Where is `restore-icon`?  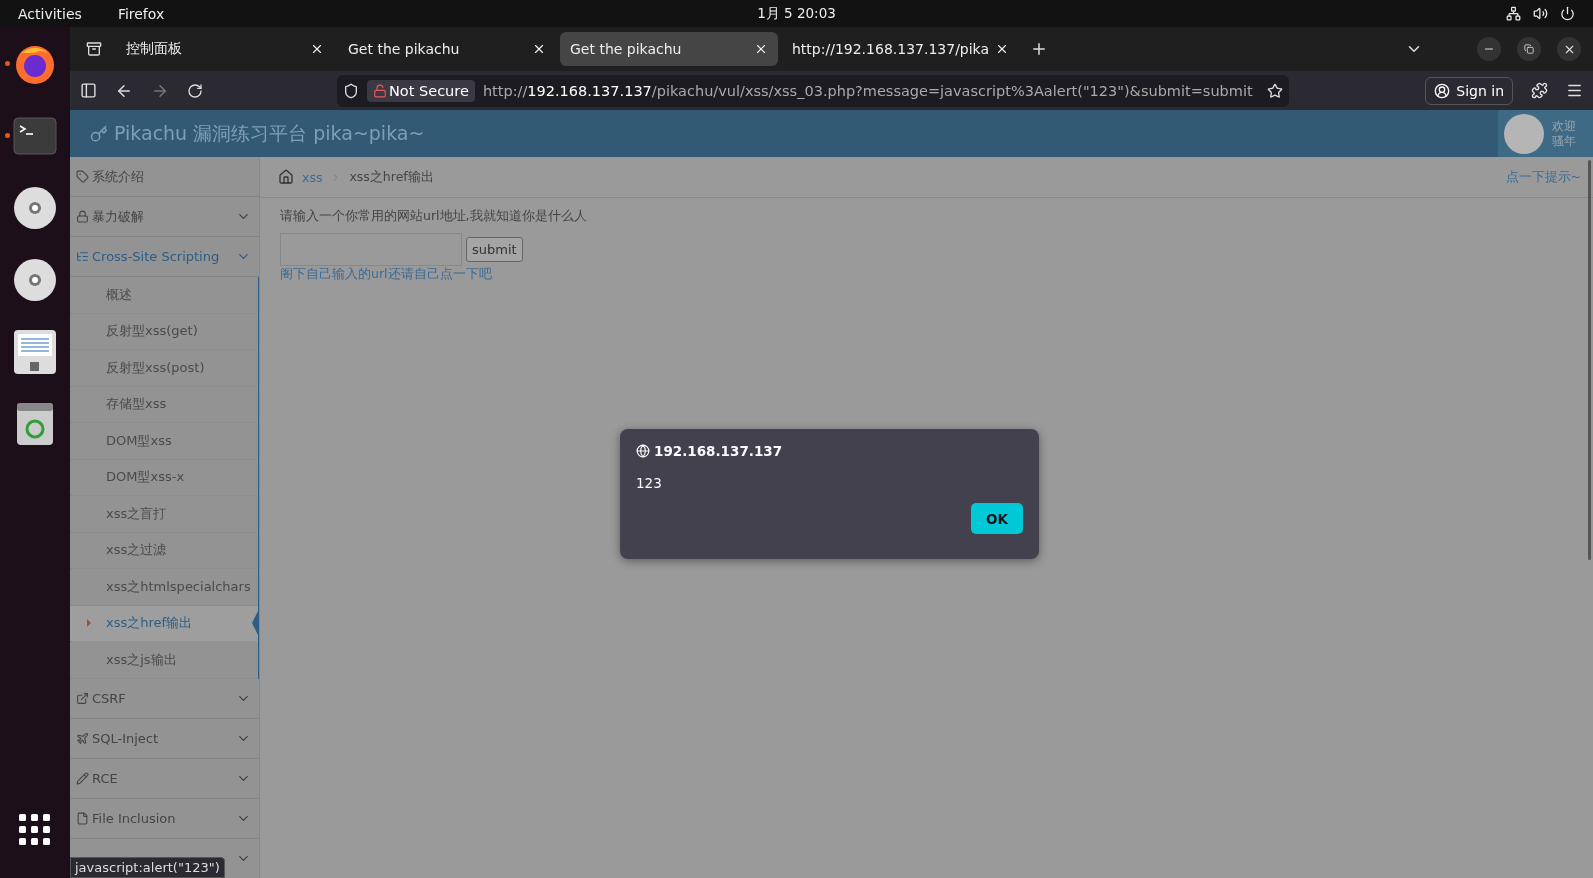 restore-icon is located at coordinates (1529, 49).